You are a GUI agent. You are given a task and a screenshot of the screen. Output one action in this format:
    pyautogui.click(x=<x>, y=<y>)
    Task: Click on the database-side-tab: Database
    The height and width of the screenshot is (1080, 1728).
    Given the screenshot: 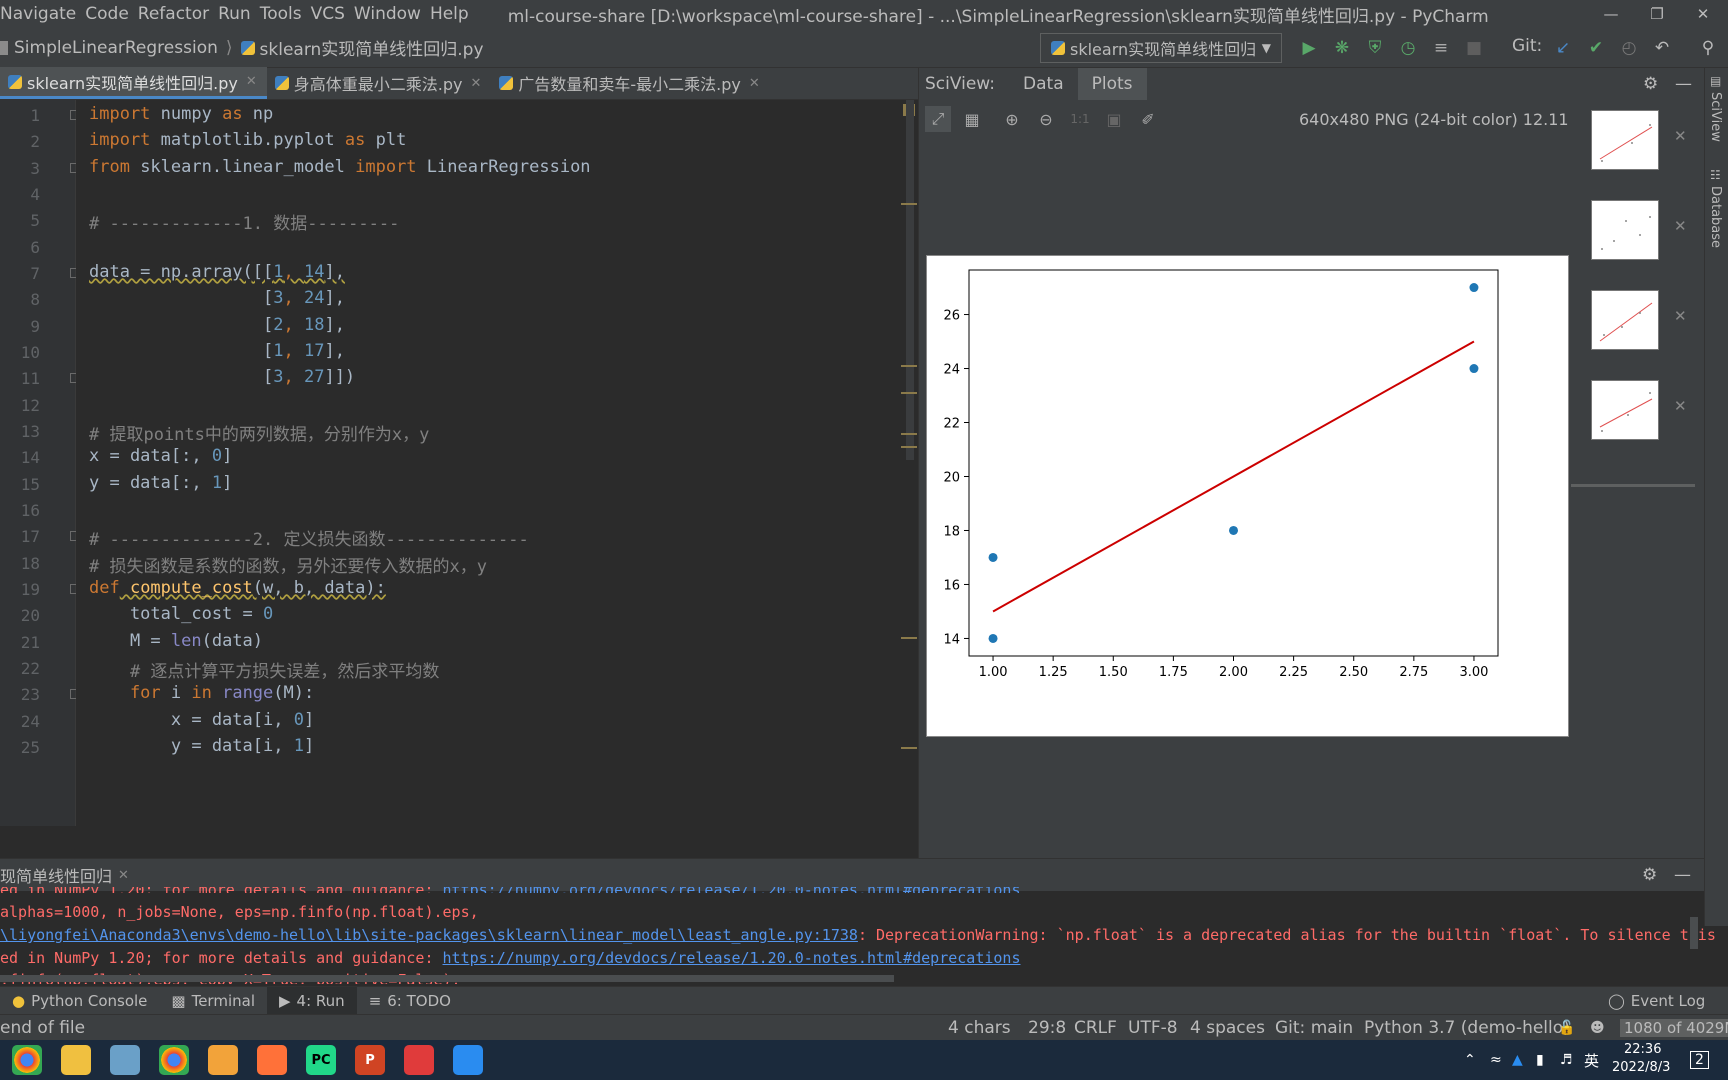 What is the action you would take?
    pyautogui.click(x=1715, y=217)
    